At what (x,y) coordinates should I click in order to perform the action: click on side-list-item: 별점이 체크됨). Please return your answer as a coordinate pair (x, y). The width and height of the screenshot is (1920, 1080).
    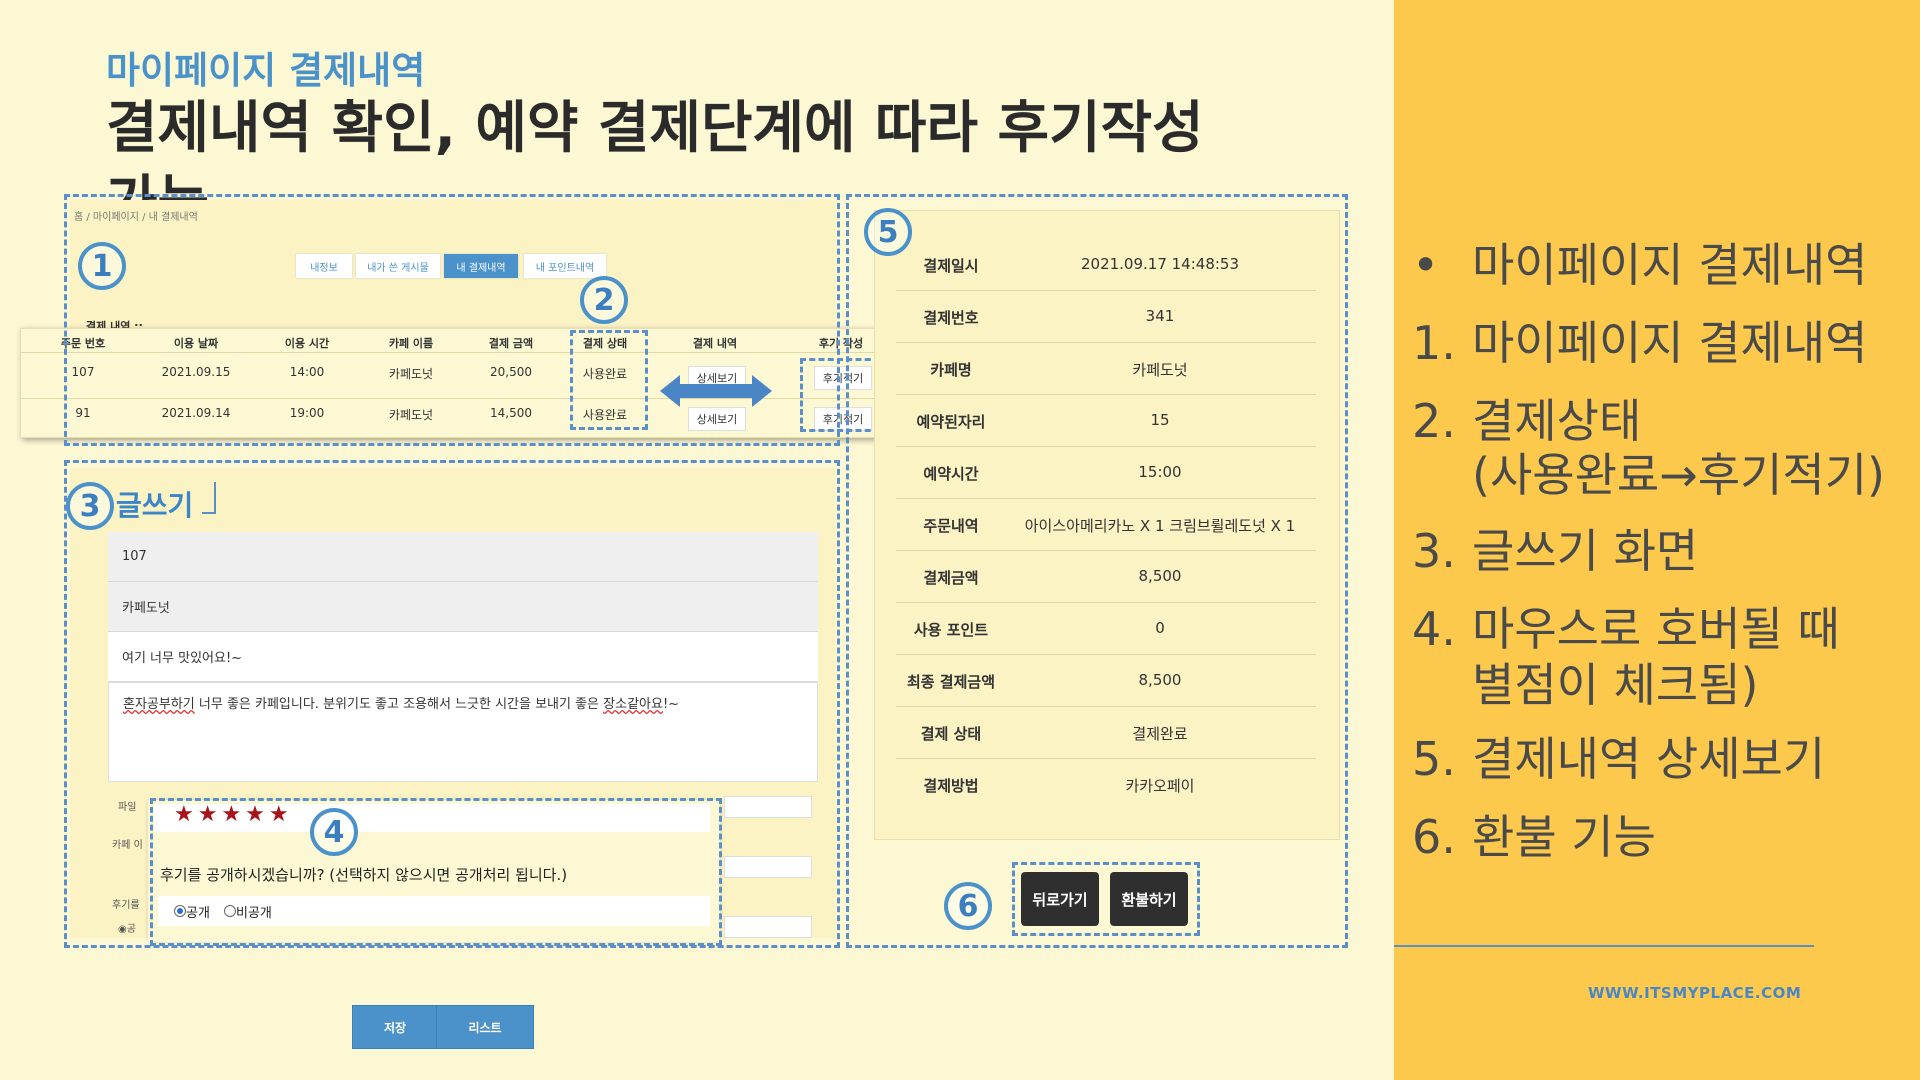
    Looking at the image, I should click on (1615, 685).